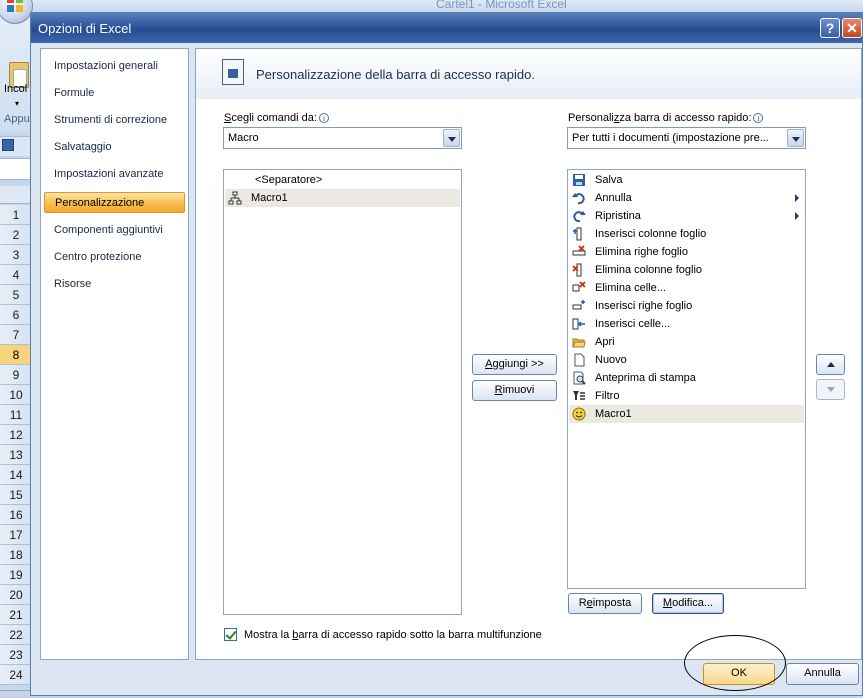 This screenshot has height=698, width=863. What do you see at coordinates (607, 396) in the screenshot?
I see `list-item-label: Filtro` at bounding box center [607, 396].